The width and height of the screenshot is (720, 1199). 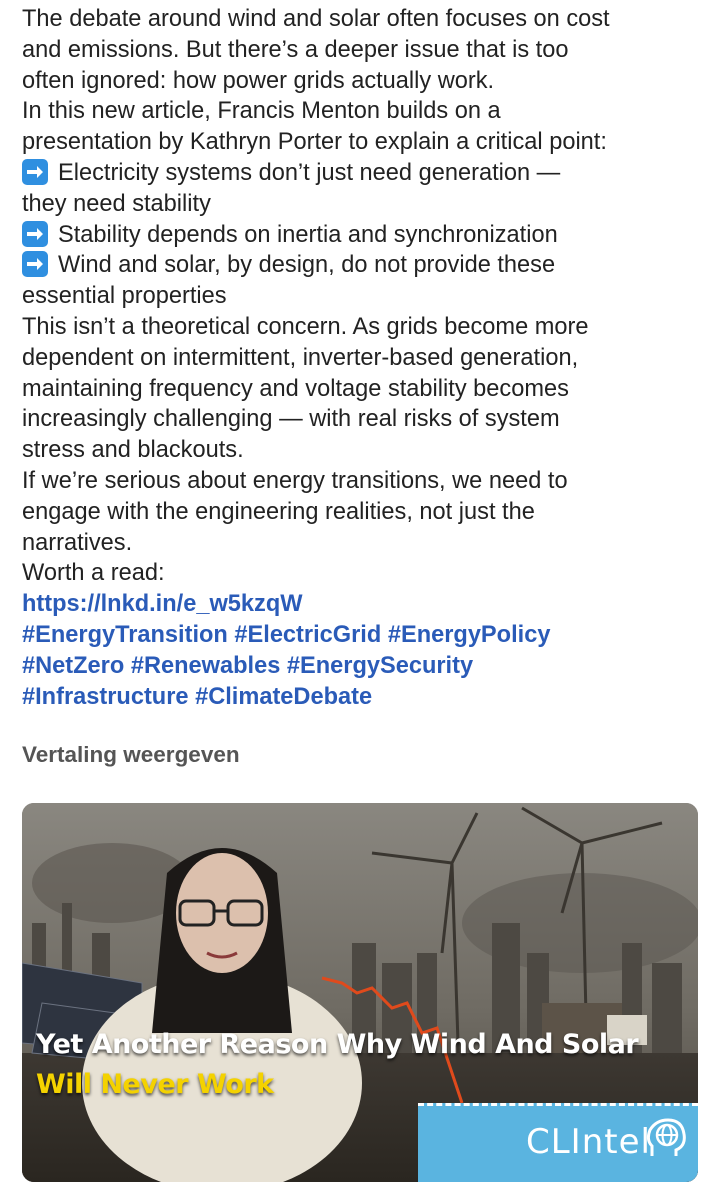 What do you see at coordinates (367, 666) in the screenshot?
I see `hashtag-line: #NetZero #Renewables #EnergySecurity` at bounding box center [367, 666].